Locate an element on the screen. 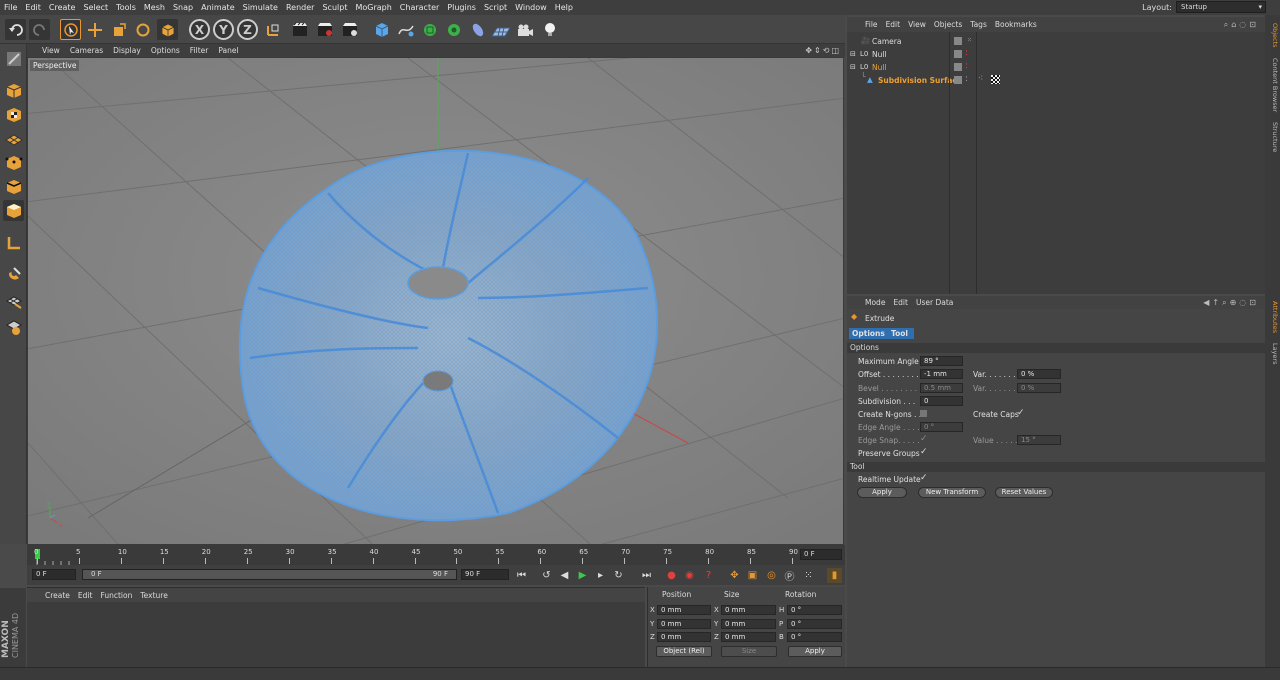 The width and height of the screenshot is (1280, 680). coordinate-system-icon is located at coordinates (272, 29).